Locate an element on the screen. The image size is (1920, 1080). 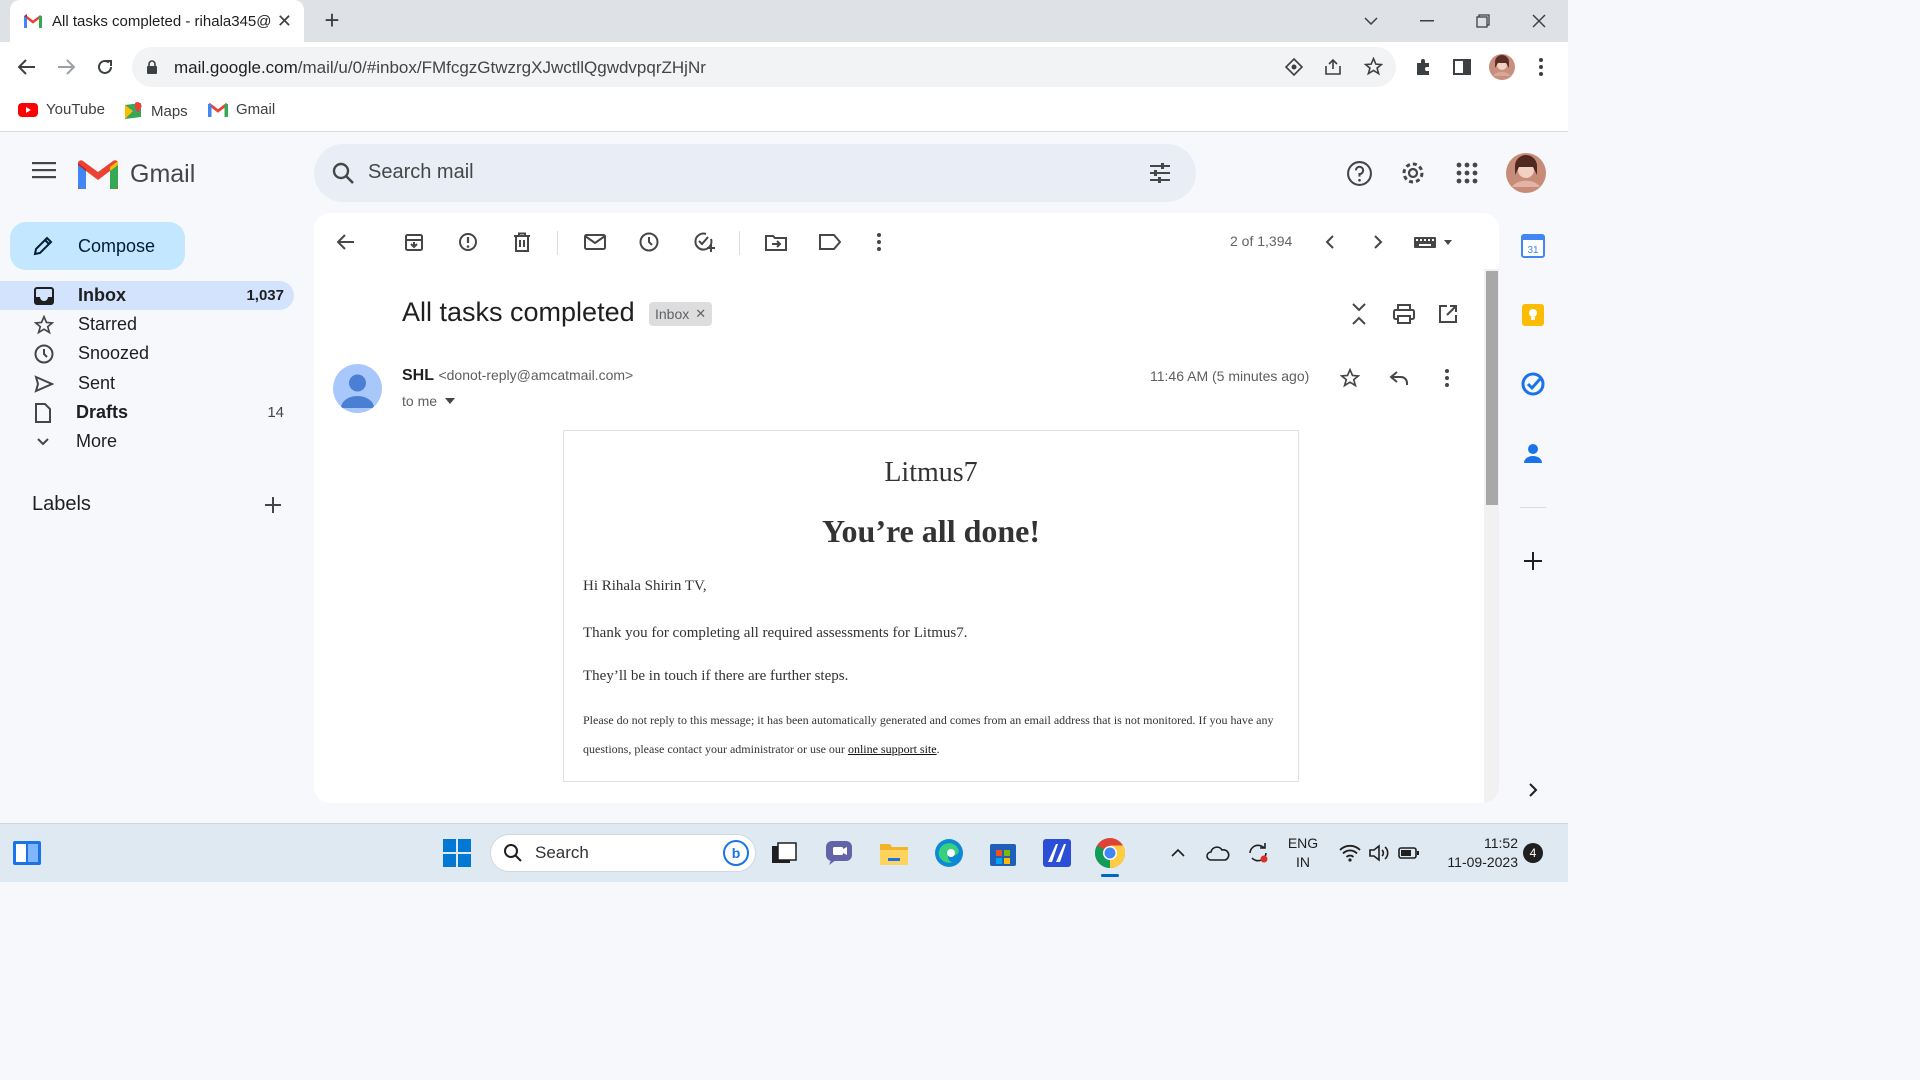
print-icon is located at coordinates (1404, 314).